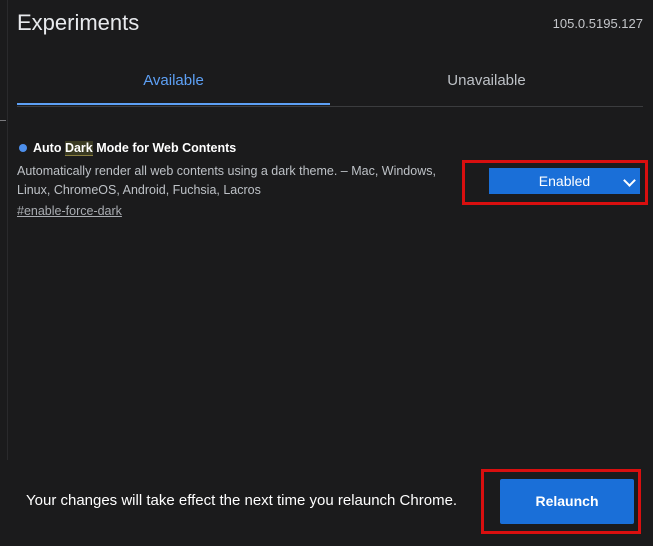 The height and width of the screenshot is (546, 653). I want to click on active-tab-indicator, so click(173, 104).